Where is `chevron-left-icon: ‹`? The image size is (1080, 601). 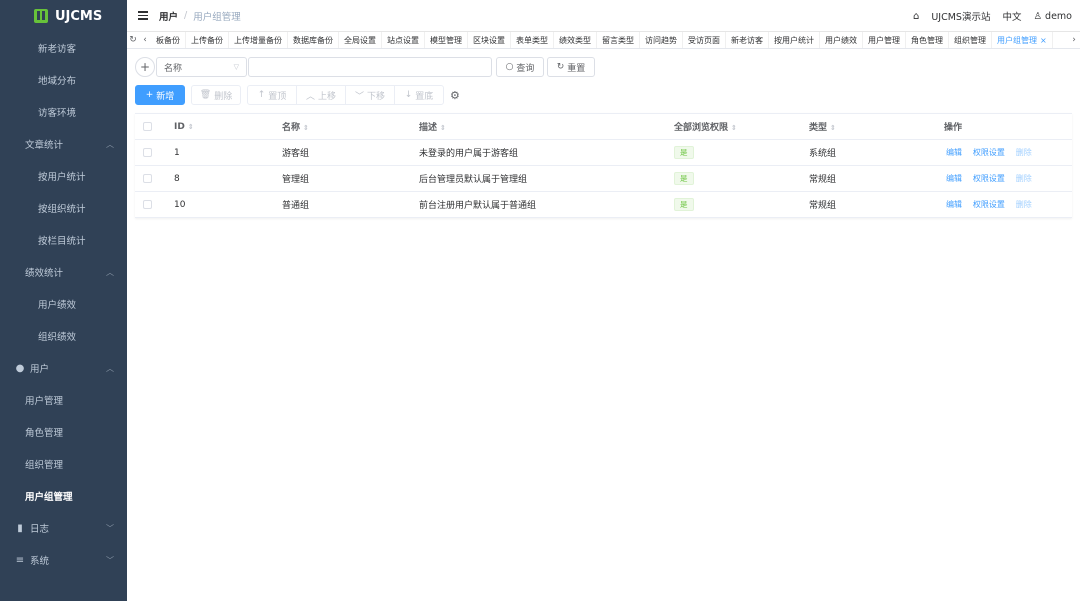
chevron-left-icon: ‹ is located at coordinates (145, 40).